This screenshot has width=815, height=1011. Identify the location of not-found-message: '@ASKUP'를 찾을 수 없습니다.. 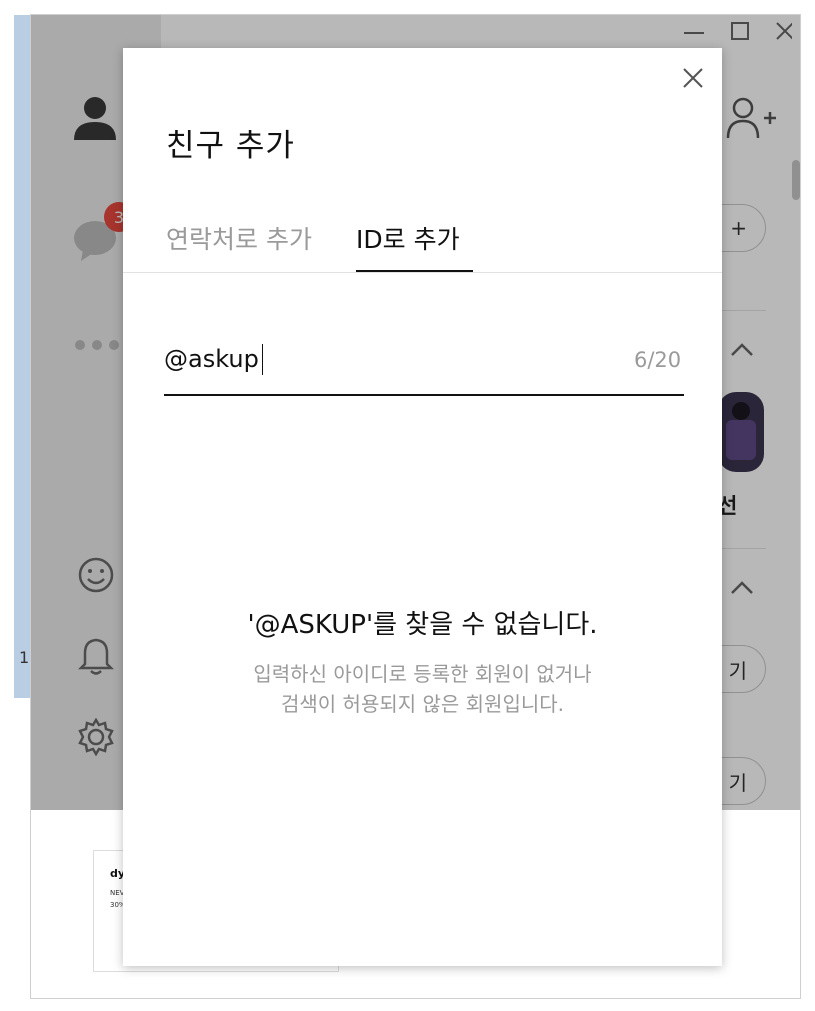
(422, 625).